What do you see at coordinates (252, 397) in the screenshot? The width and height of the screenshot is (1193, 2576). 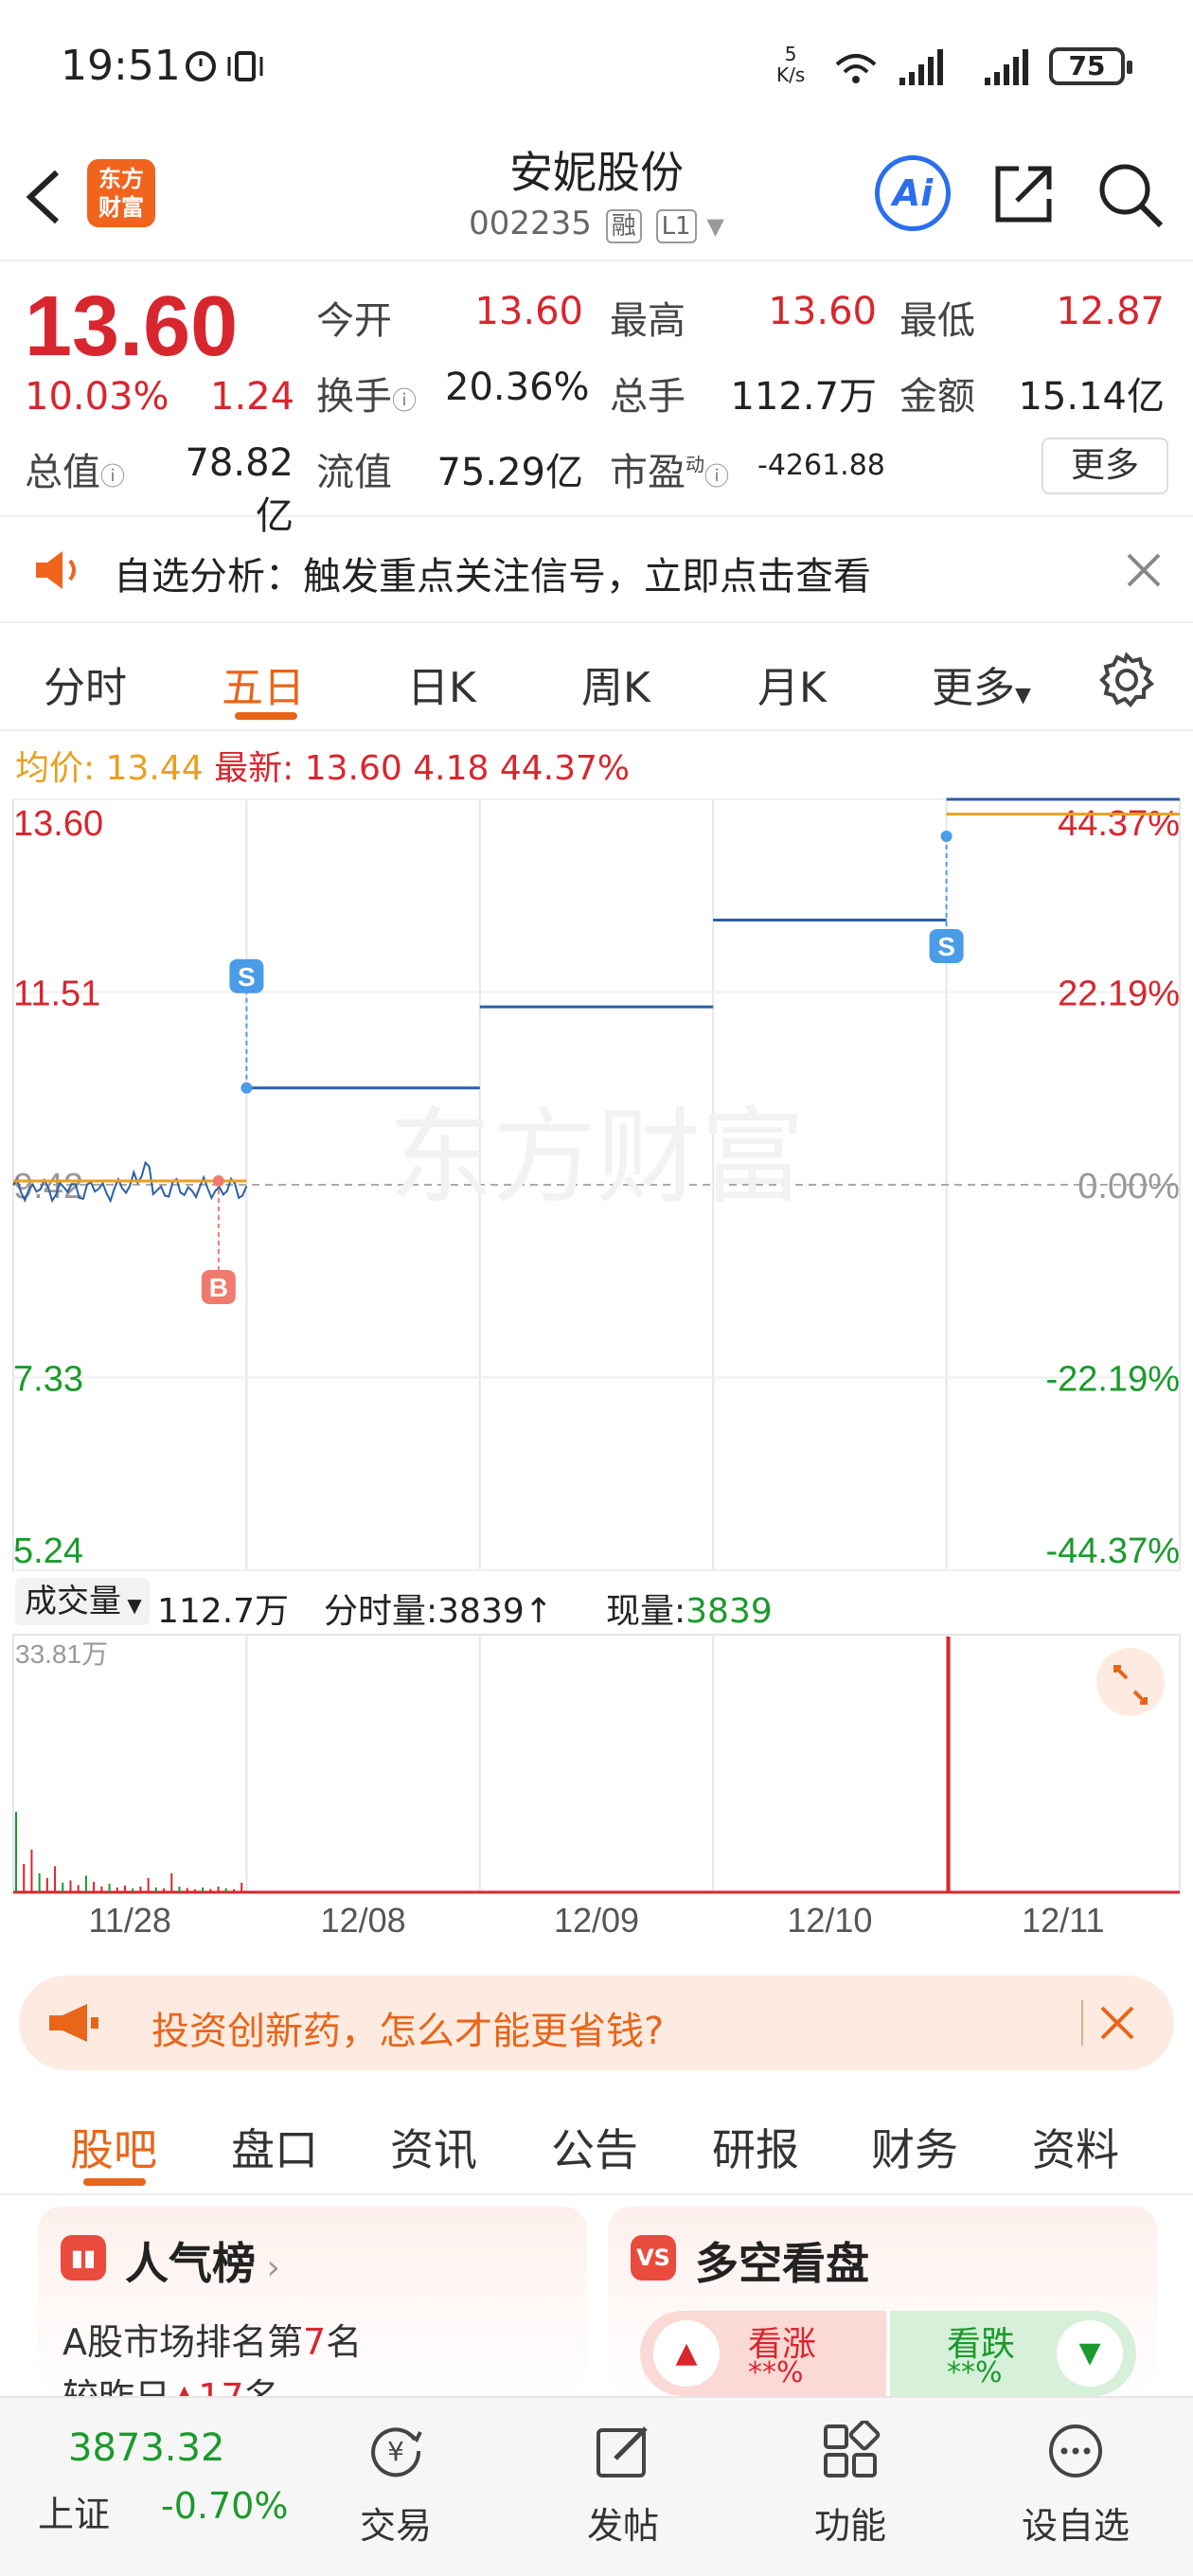 I see `change-amount: 1.24` at bounding box center [252, 397].